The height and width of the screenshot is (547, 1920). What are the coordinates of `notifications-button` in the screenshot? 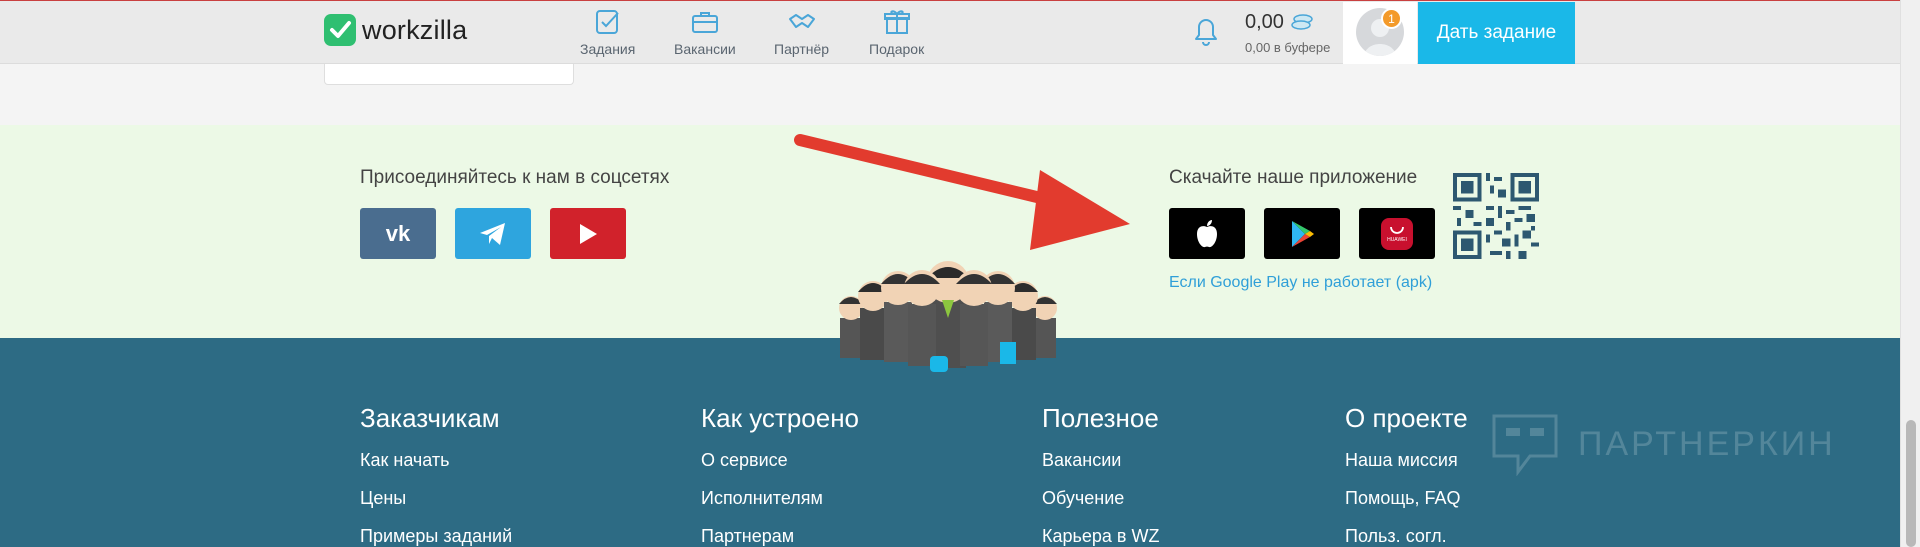 It's located at (1206, 33).